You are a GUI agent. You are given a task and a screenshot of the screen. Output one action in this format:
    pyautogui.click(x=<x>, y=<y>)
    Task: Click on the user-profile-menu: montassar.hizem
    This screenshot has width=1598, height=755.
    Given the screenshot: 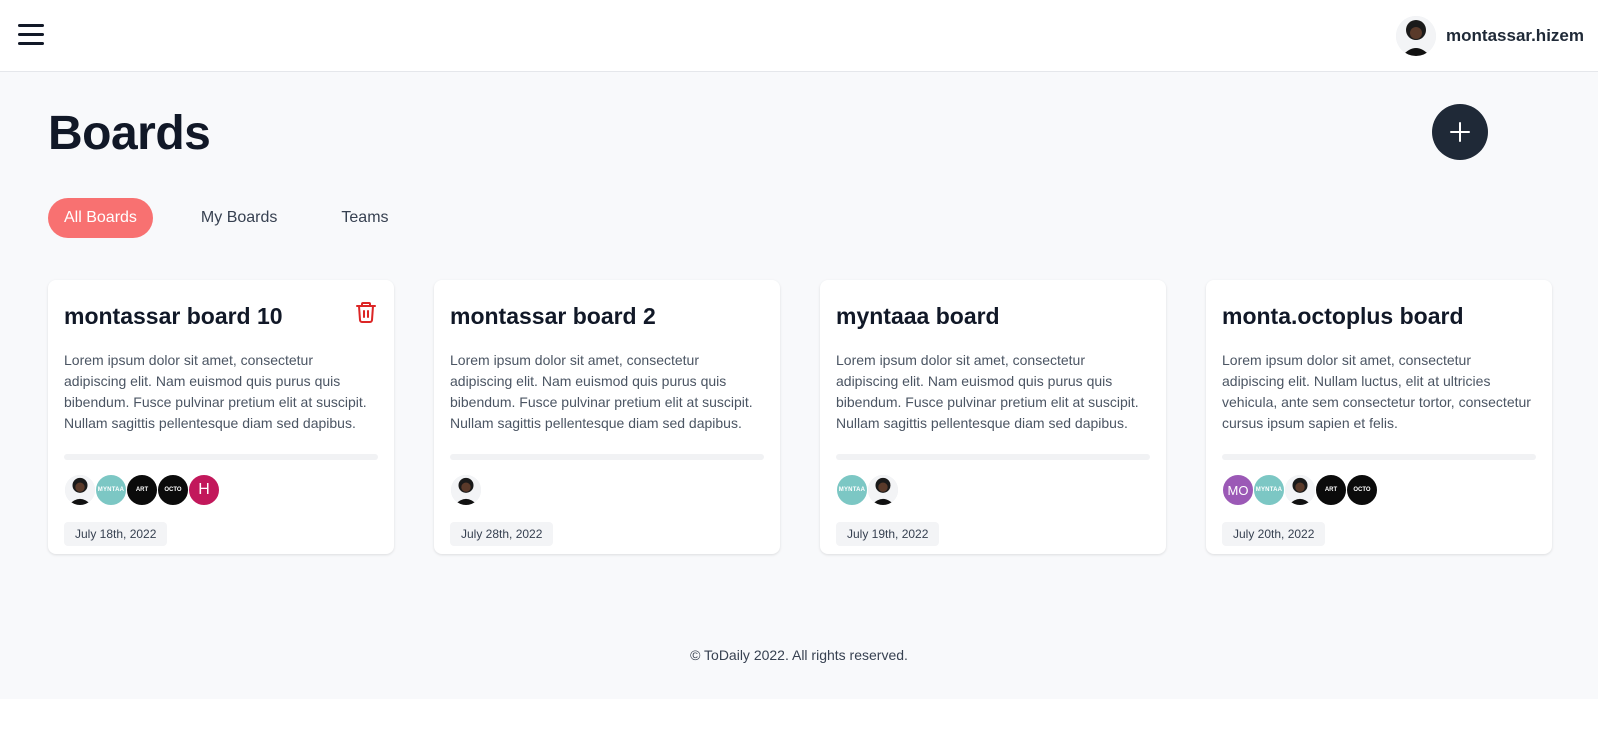 What is the action you would take?
    pyautogui.click(x=1490, y=36)
    